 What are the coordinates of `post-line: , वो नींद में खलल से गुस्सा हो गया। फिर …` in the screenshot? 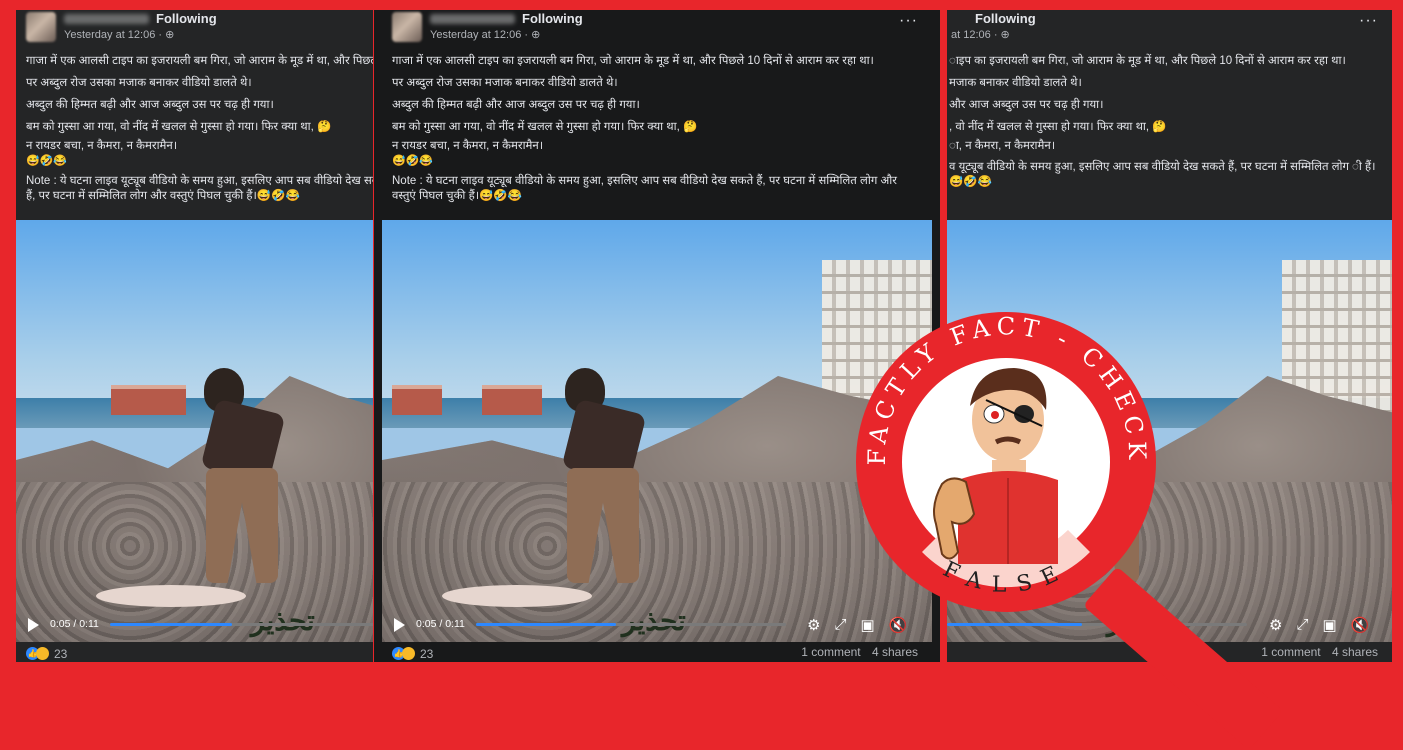 It's located at (1058, 127).